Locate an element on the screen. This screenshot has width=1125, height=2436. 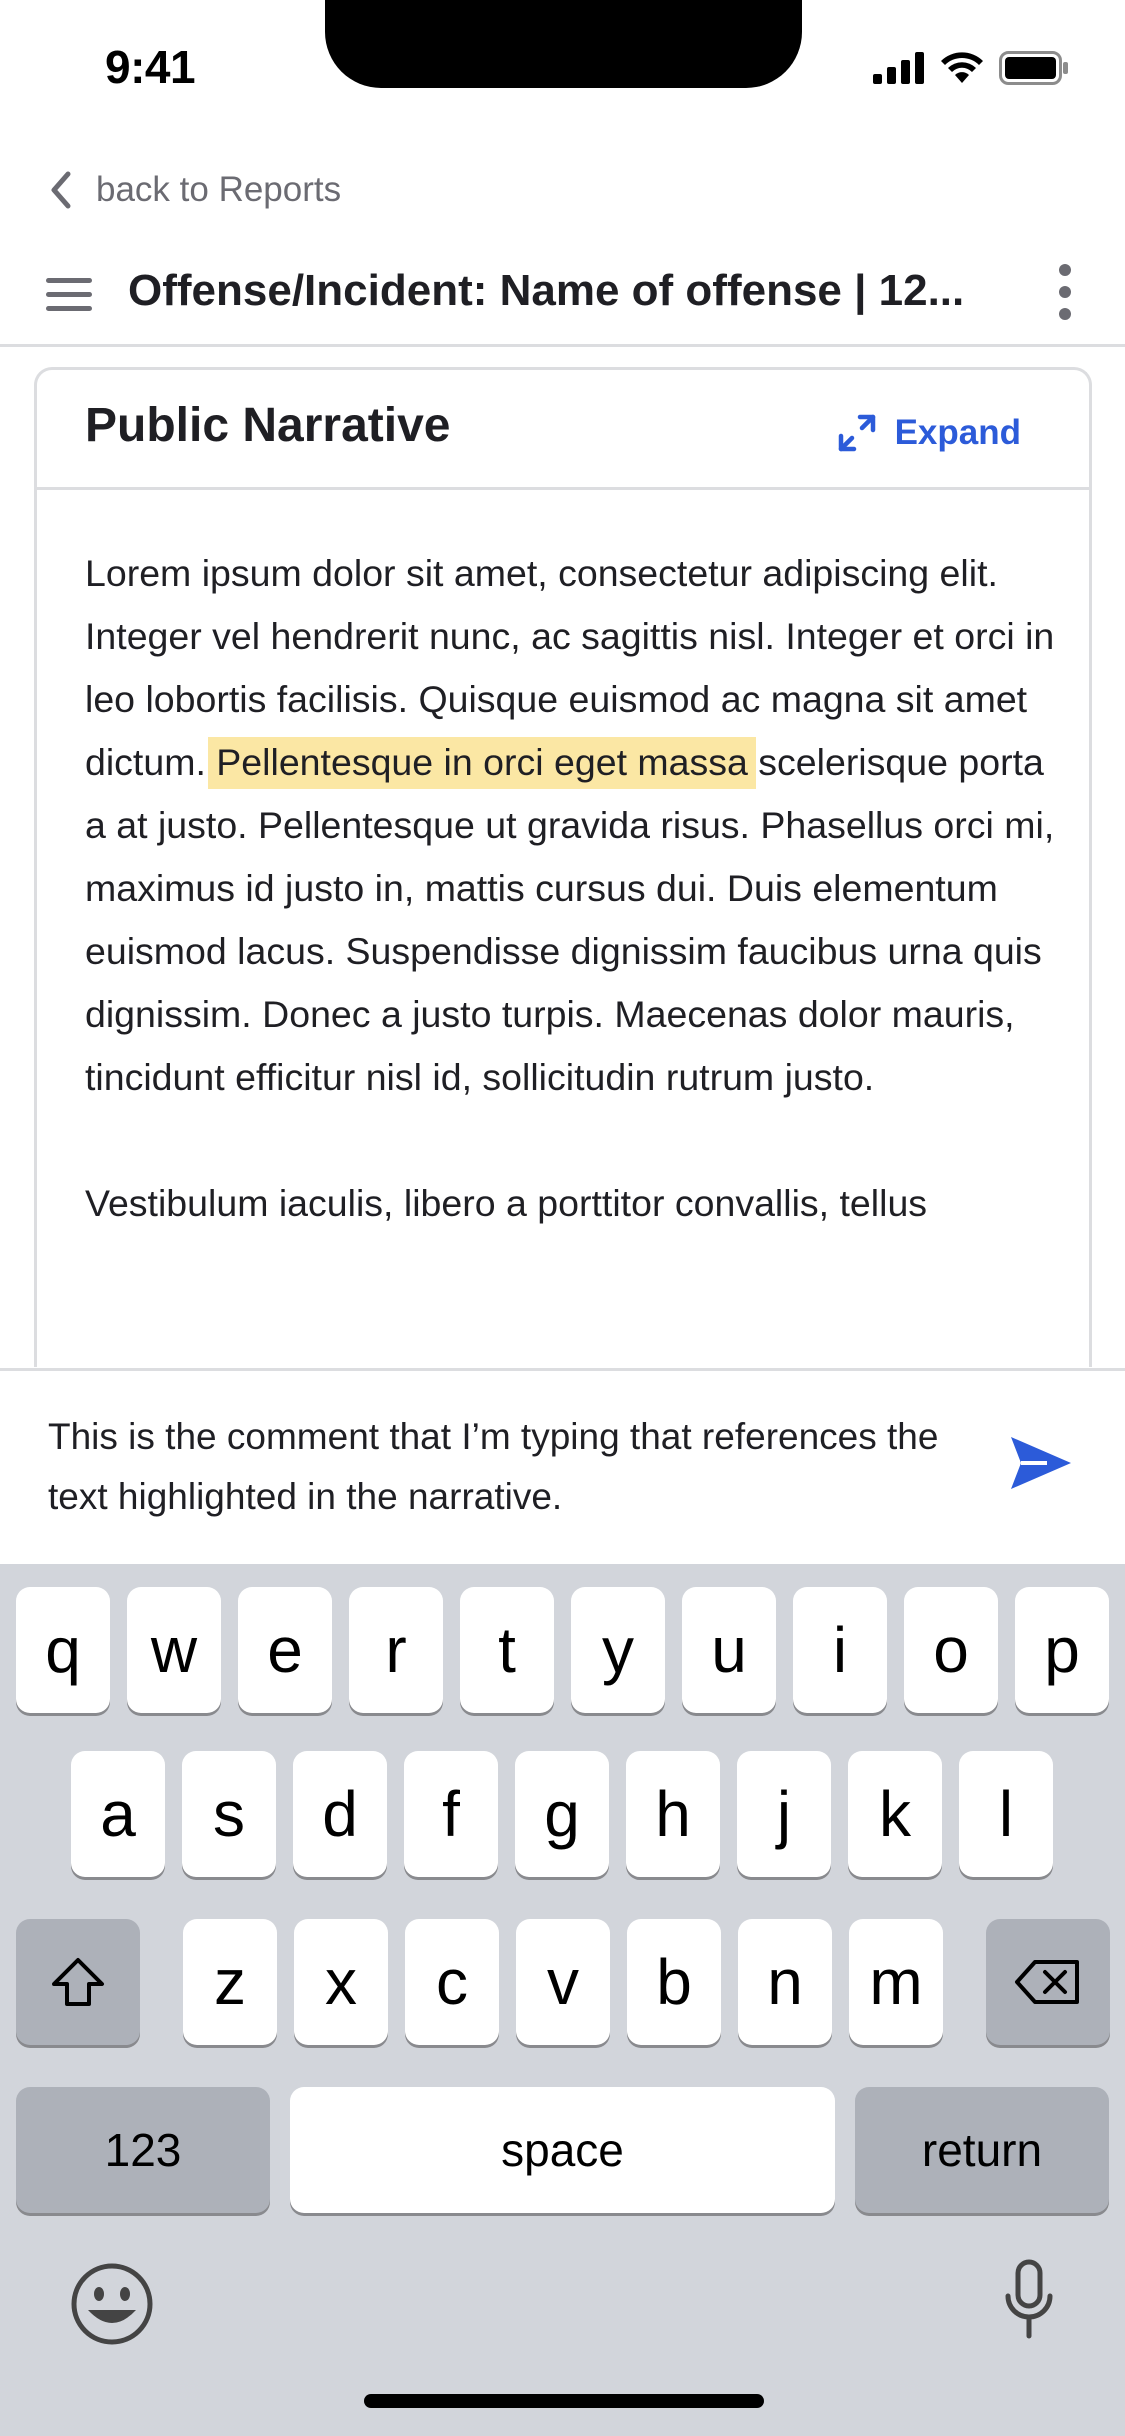
status-time: 9:41 is located at coordinates (150, 67).